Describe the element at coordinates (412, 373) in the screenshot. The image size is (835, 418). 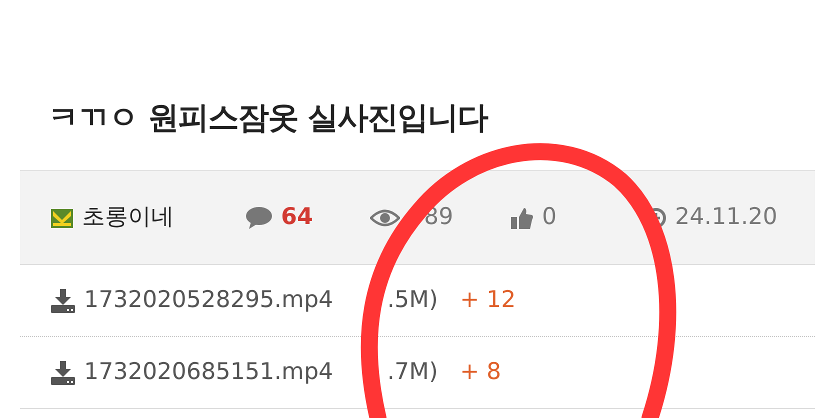
I see `file-size: .7M)` at that location.